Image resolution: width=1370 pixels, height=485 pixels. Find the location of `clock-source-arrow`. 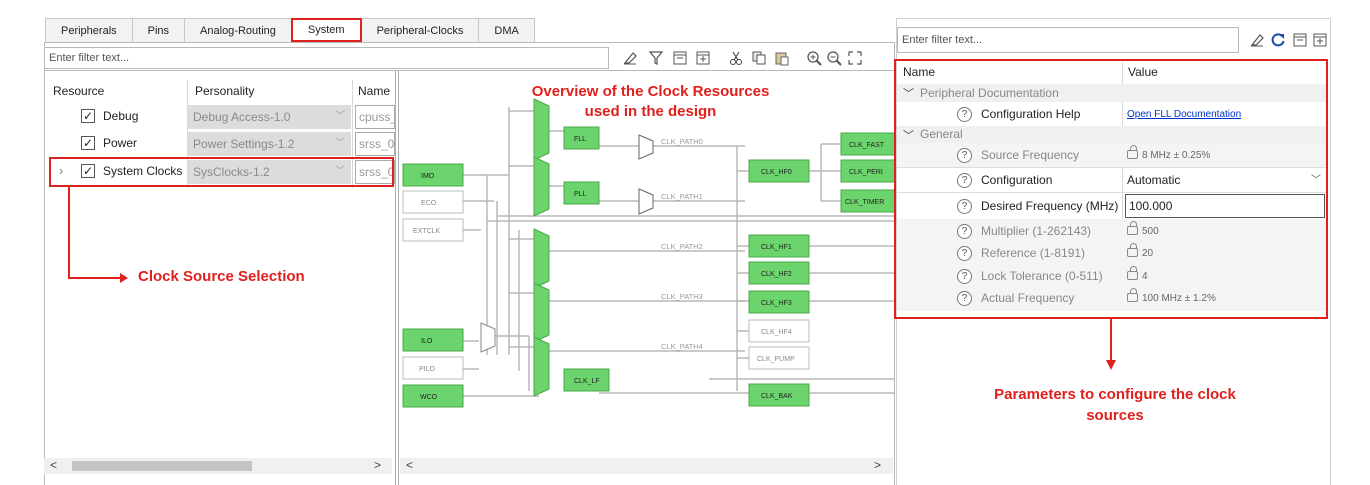

clock-source-arrow is located at coordinates (98, 235).